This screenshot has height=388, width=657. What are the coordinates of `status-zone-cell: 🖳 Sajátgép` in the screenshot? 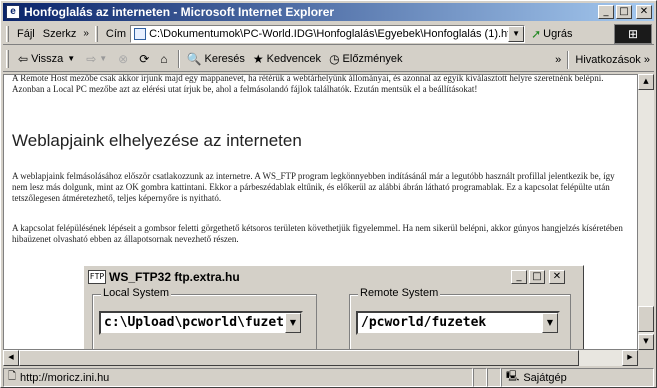 It's located at (577, 377).